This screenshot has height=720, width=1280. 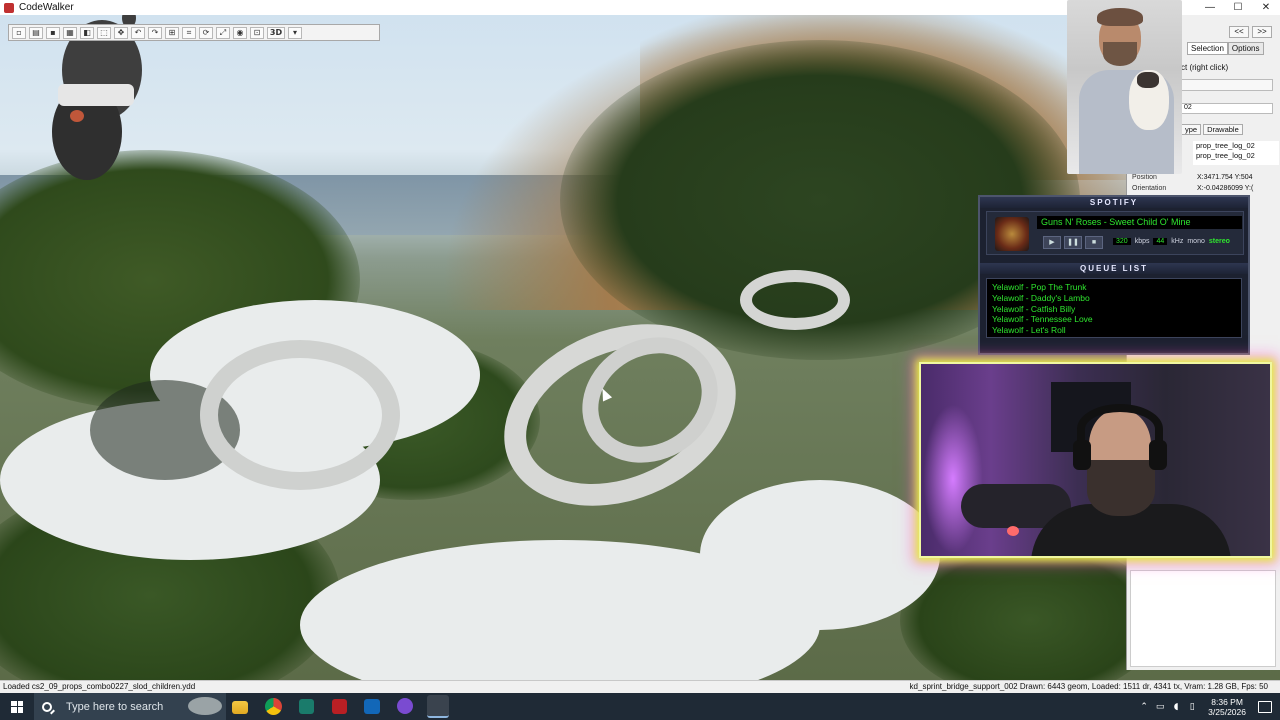 I want to click on taskbar-search: Type here to search, so click(x=130, y=706).